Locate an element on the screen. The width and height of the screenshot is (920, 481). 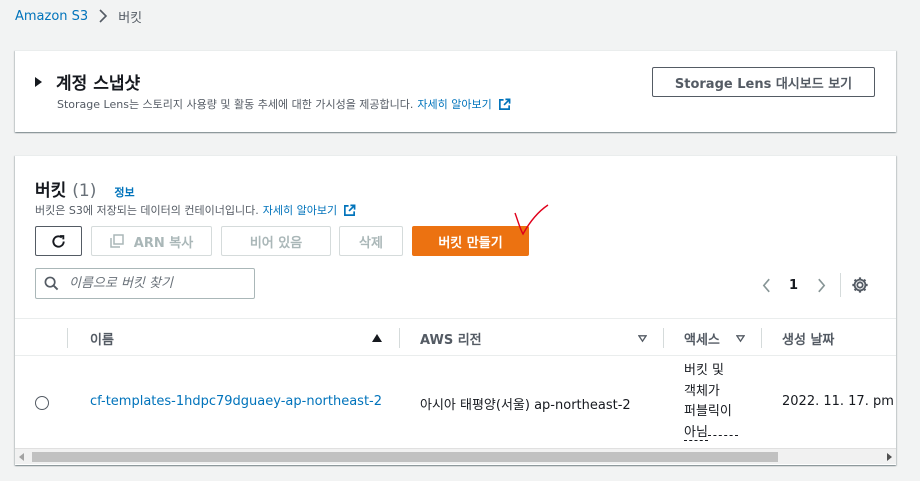
breadcrumb-link-amazon-s3: Amazon S3 is located at coordinates (51, 16).